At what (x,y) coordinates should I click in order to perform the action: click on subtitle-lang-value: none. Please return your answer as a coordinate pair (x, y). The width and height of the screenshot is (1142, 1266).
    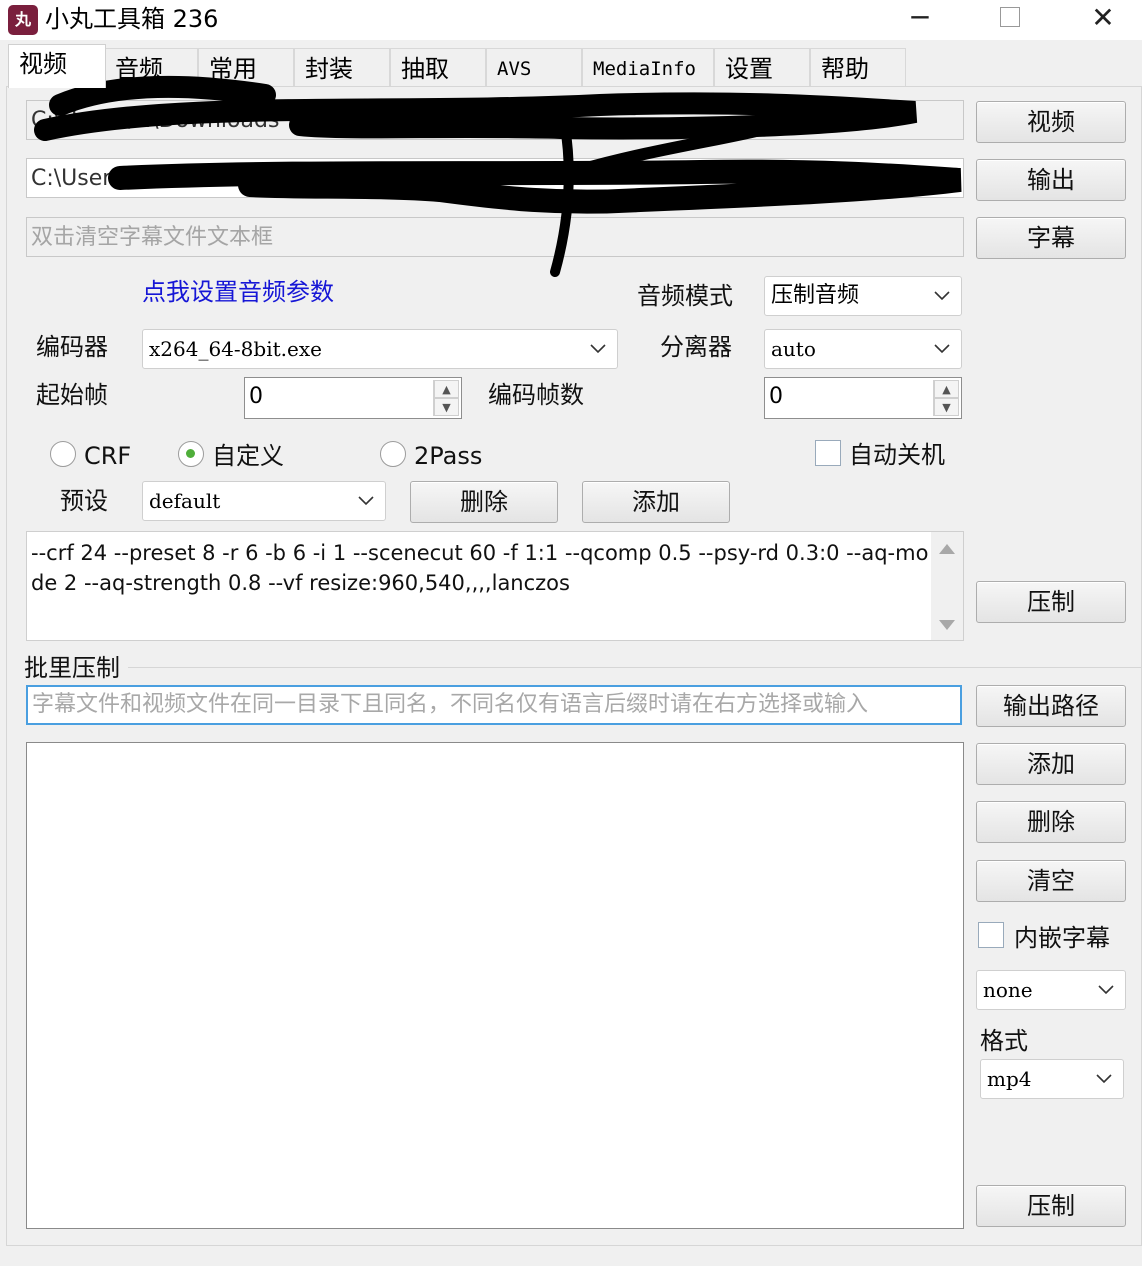
    Looking at the image, I should click on (1008, 990).